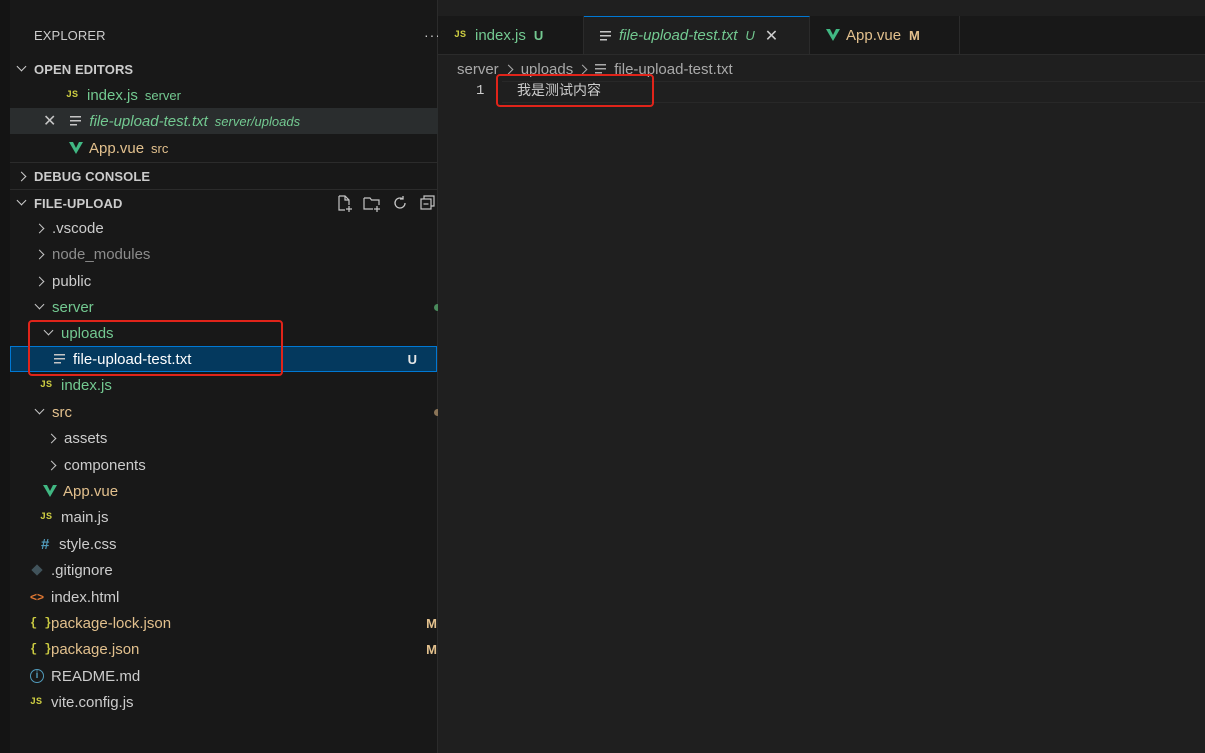  What do you see at coordinates (37, 676) in the screenshot?
I see `info-icon: i` at bounding box center [37, 676].